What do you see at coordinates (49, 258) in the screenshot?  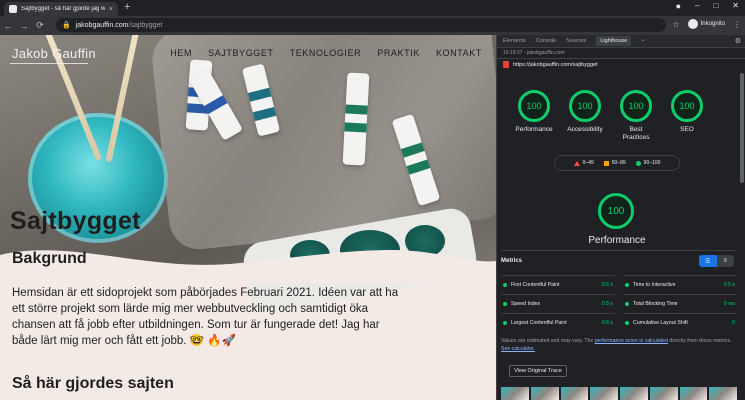 I see `section-heading-bakgrund: Bakgrund` at bounding box center [49, 258].